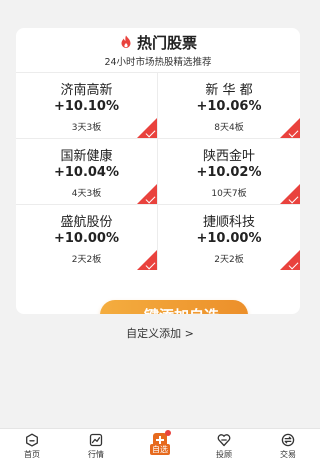 The width and height of the screenshot is (320, 462). I want to click on bottom-tab-bar: 首页 行情 自选 投顾 交易, so click(160, 445).